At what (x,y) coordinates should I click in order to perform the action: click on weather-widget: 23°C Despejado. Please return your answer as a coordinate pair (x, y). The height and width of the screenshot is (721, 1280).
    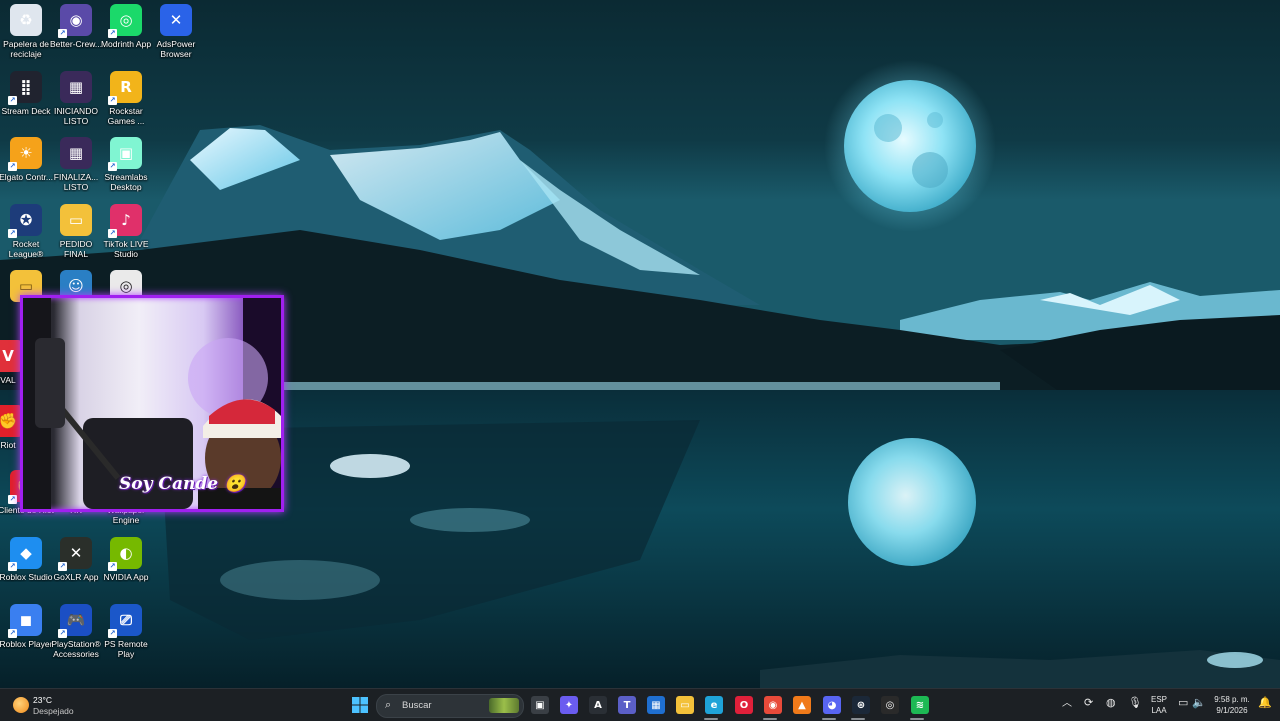
    Looking at the image, I should click on (50, 705).